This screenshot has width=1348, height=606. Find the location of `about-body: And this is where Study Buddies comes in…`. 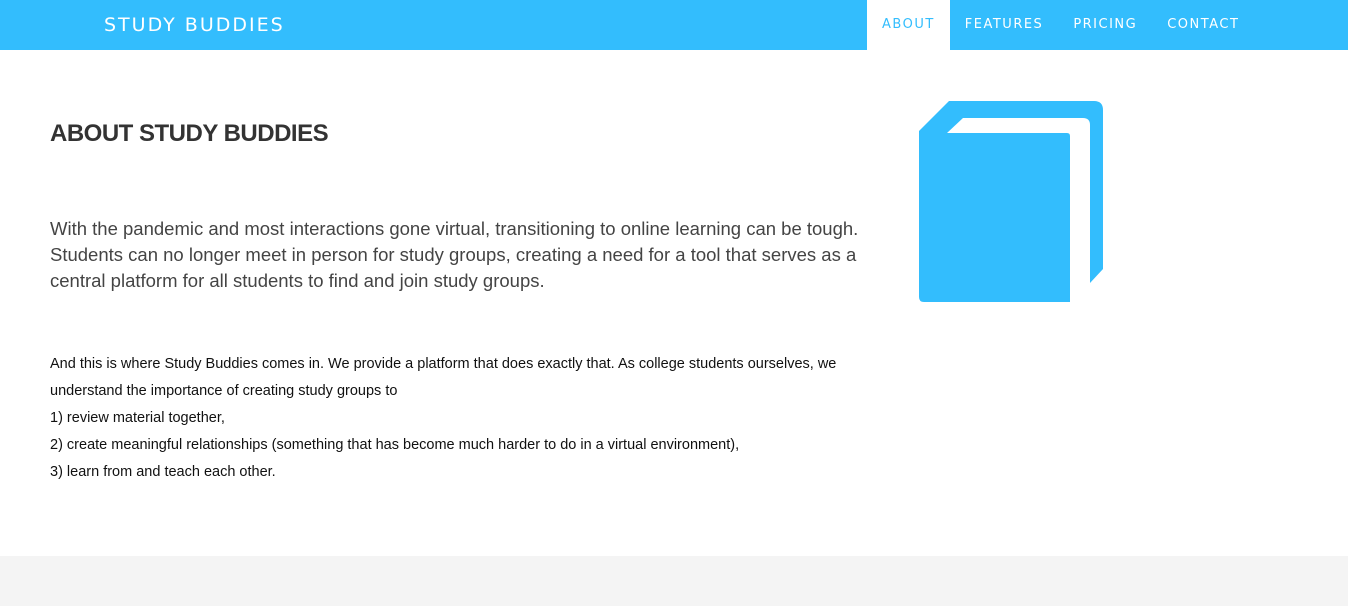

about-body: And this is where Study Buddies comes in… is located at coordinates (460, 418).